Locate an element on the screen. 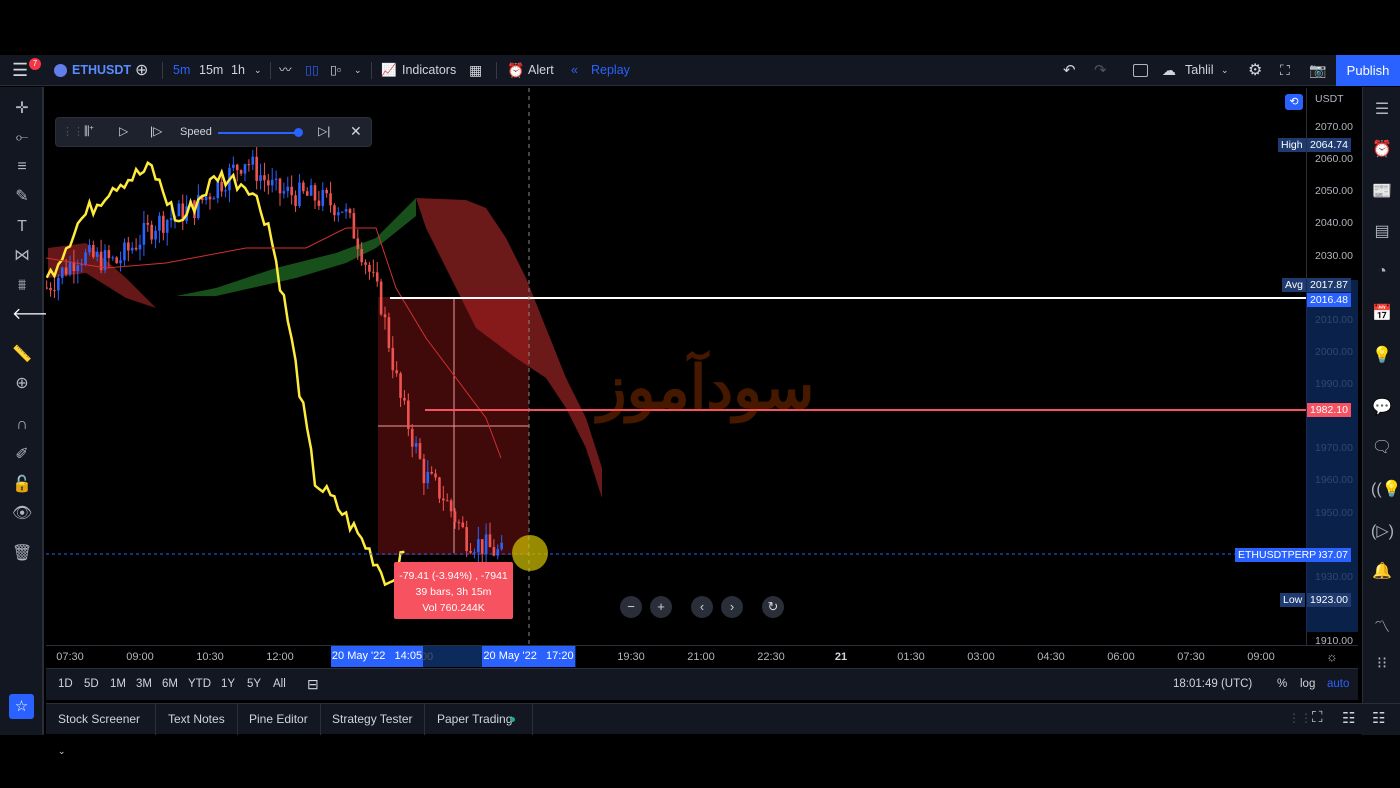 This screenshot has height=788, width=1400. range-6m: 6M is located at coordinates (170, 684).